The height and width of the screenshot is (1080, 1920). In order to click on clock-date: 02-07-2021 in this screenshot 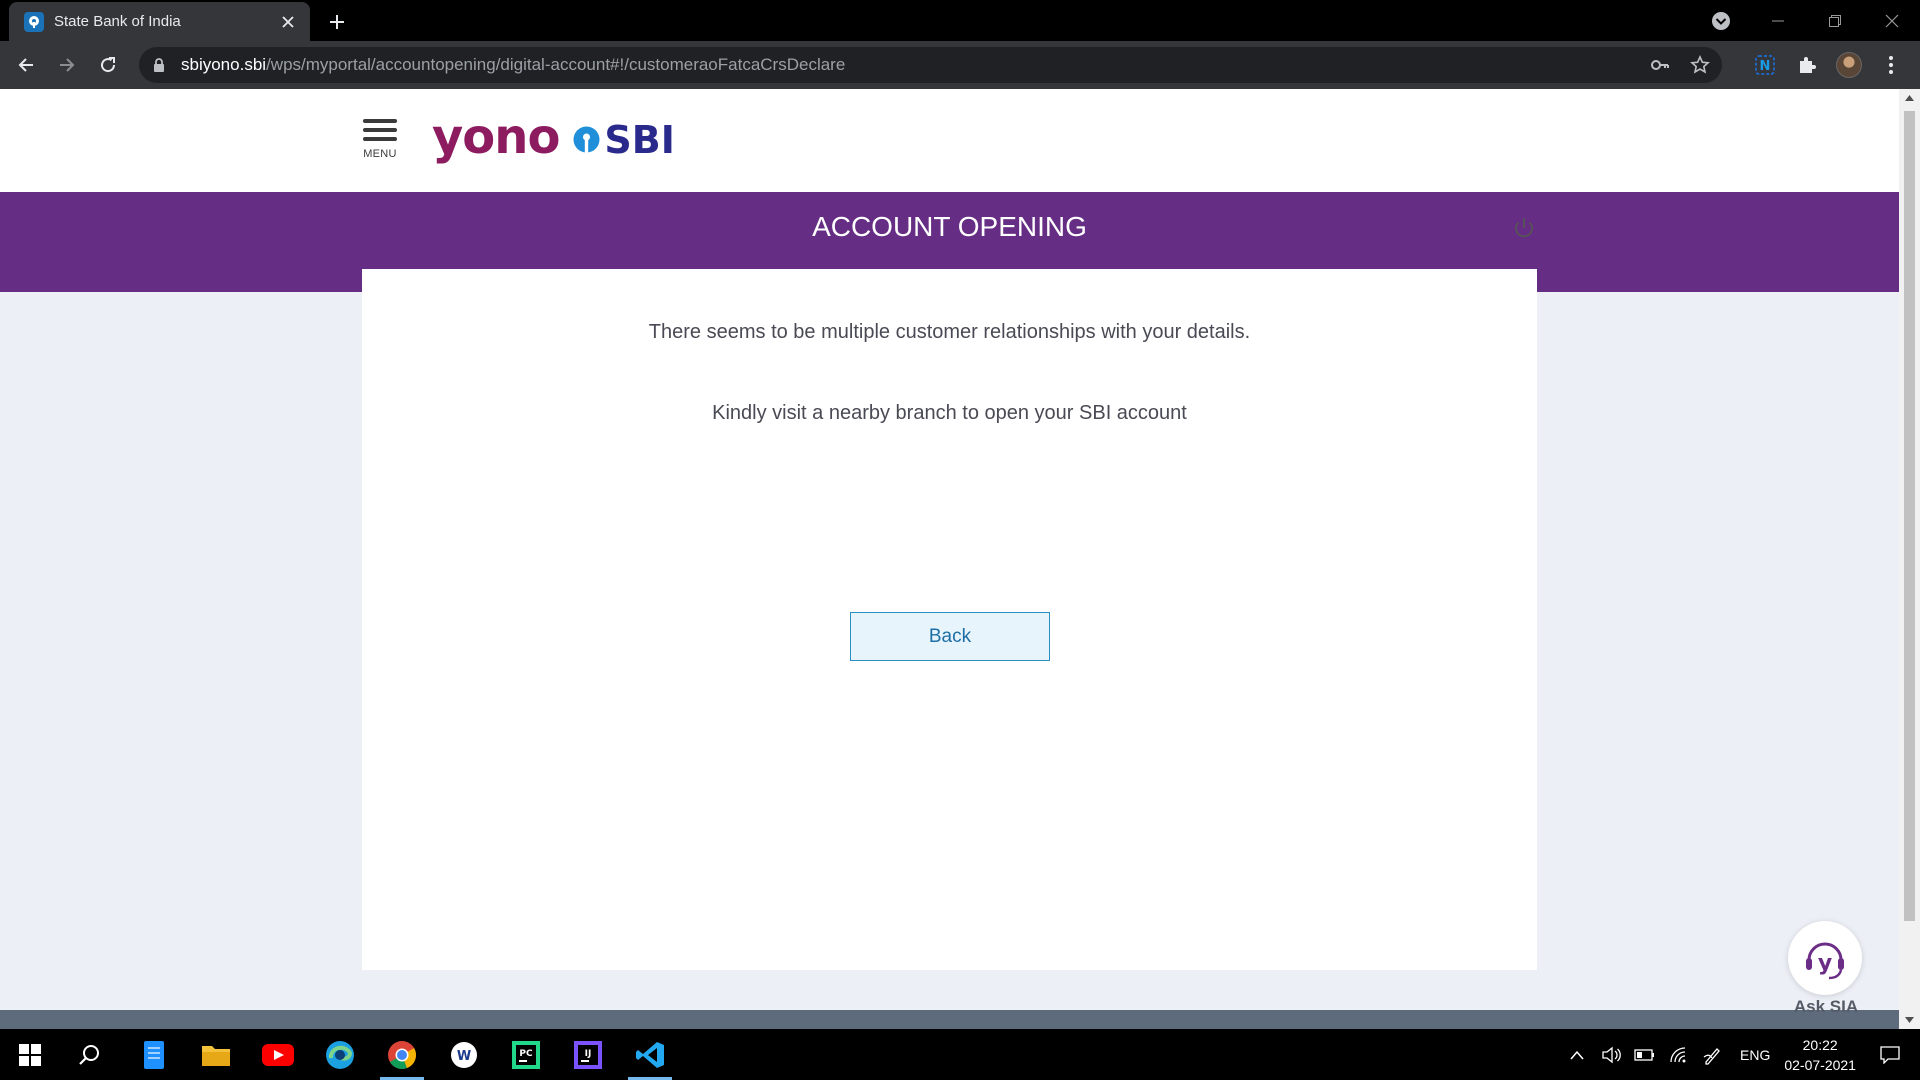, I will do `click(1820, 1064)`.